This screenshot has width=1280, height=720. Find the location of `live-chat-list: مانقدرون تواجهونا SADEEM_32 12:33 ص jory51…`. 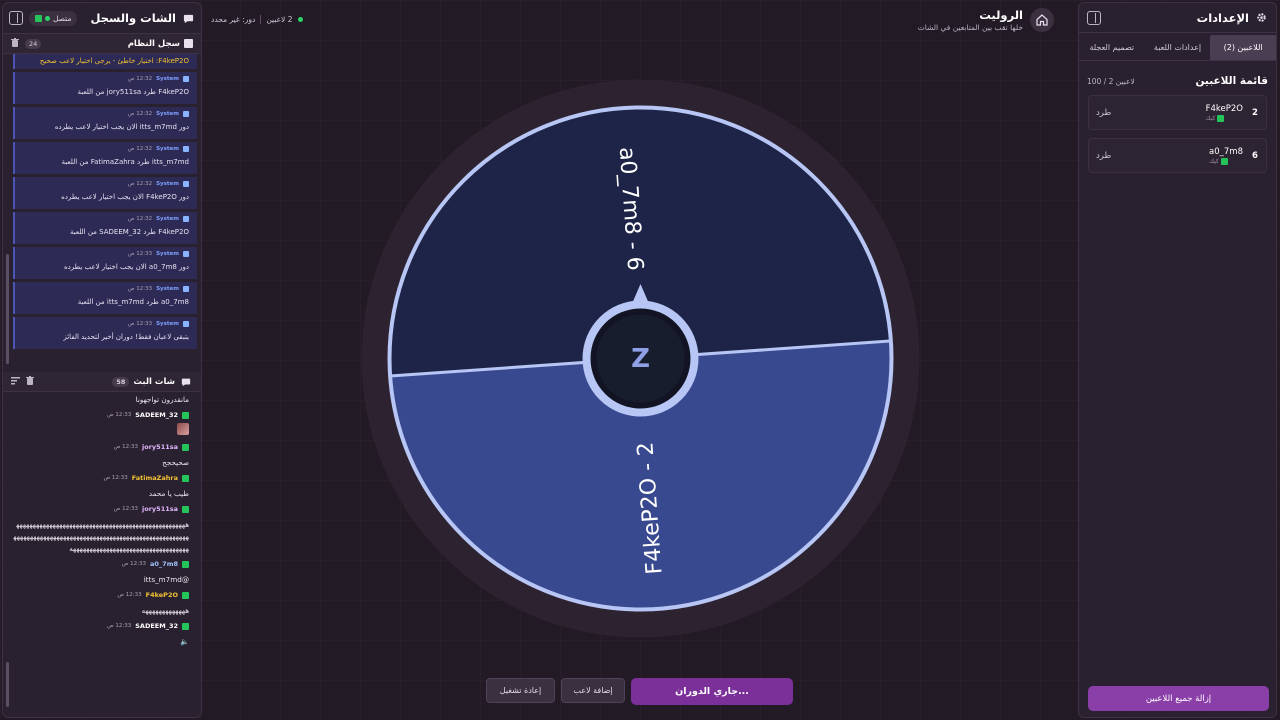

live-chat-list: مانقدرون تواجهونا SADEEM_32 12:33 ص jory51… is located at coordinates (102, 551).